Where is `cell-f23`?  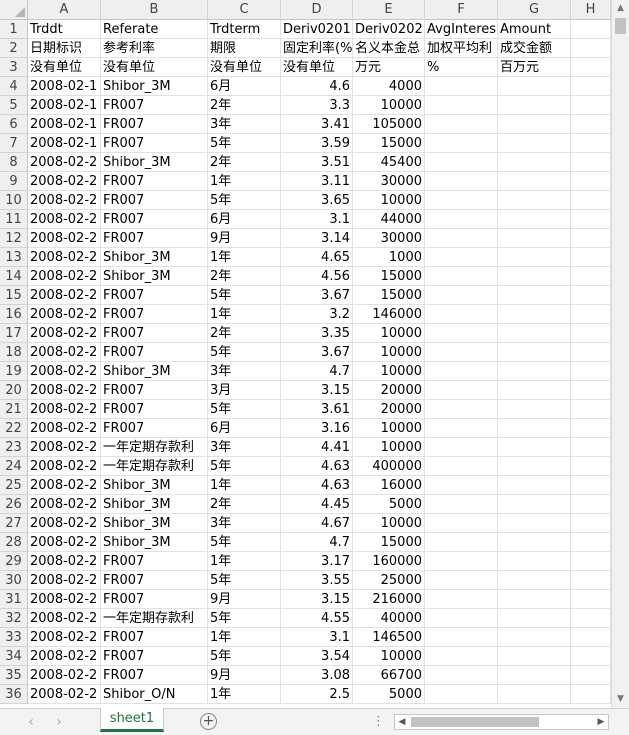 cell-f23 is located at coordinates (461, 447).